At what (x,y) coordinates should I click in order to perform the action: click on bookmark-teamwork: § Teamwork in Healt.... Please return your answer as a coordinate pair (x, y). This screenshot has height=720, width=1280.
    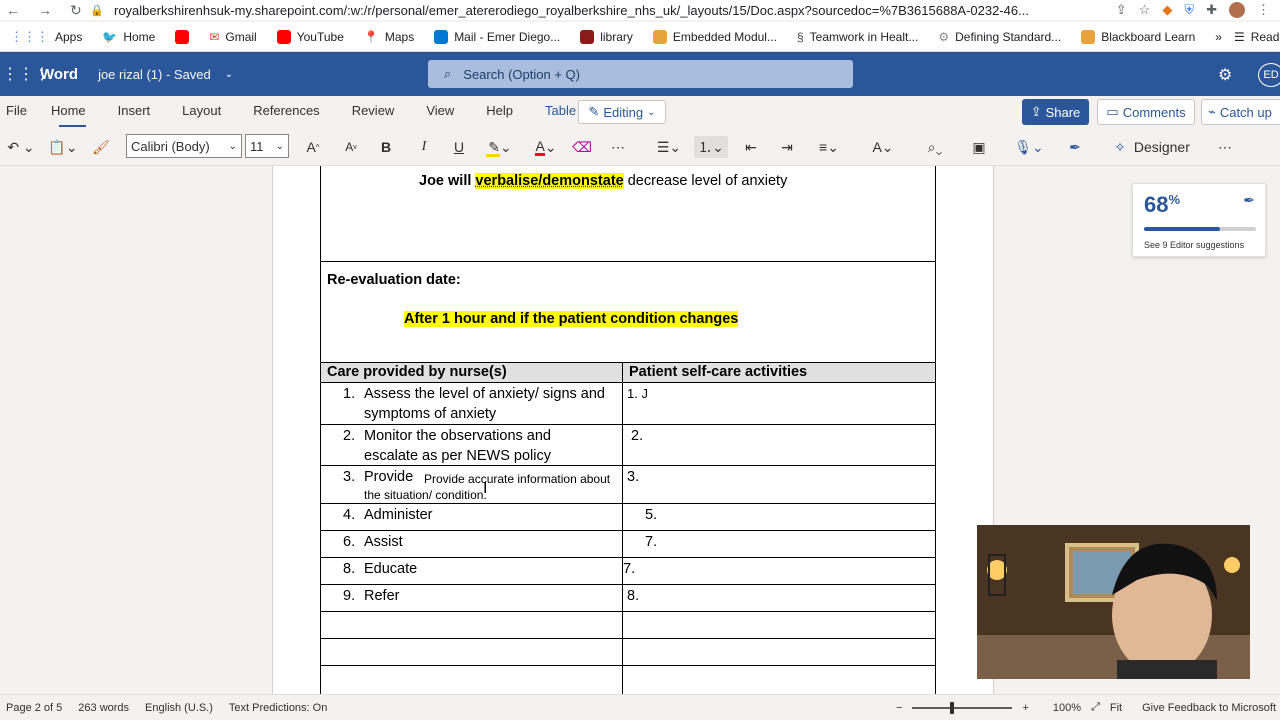
    Looking at the image, I should click on (857, 37).